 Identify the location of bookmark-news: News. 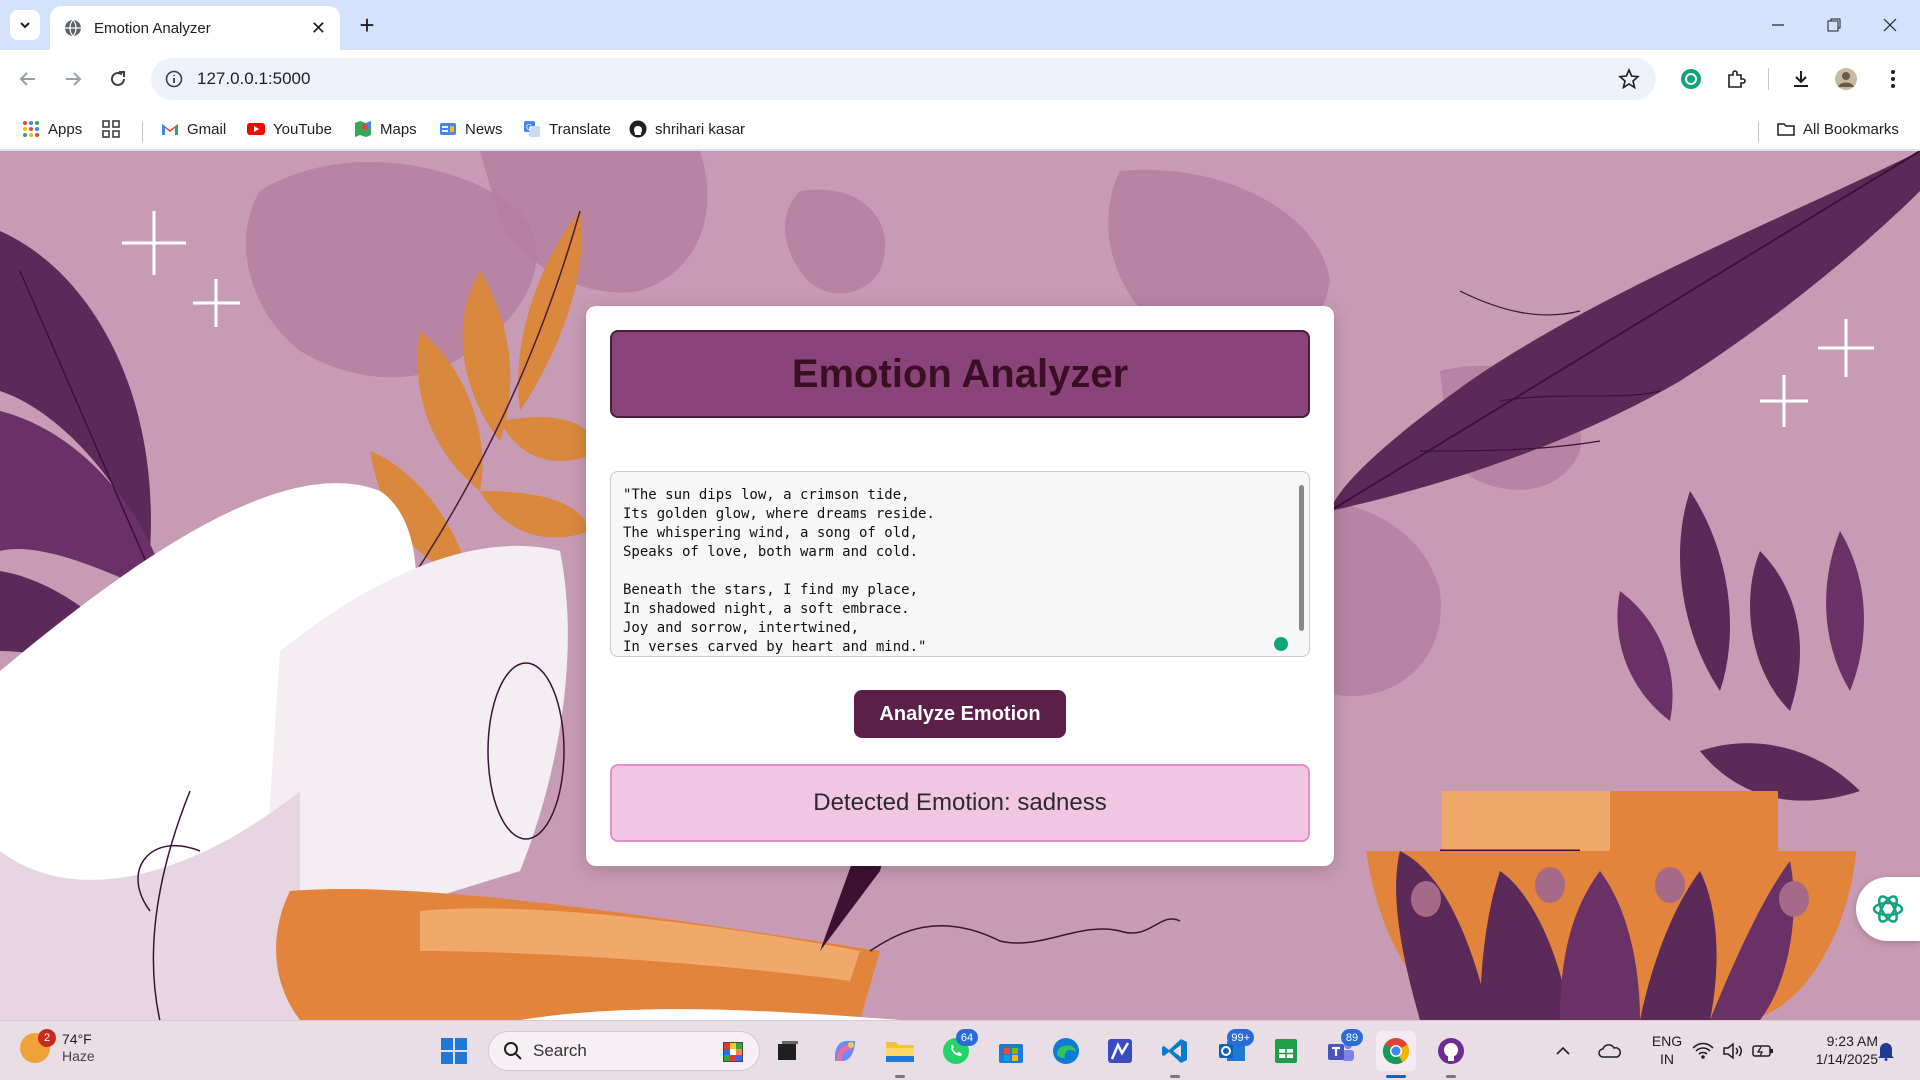
(471, 129).